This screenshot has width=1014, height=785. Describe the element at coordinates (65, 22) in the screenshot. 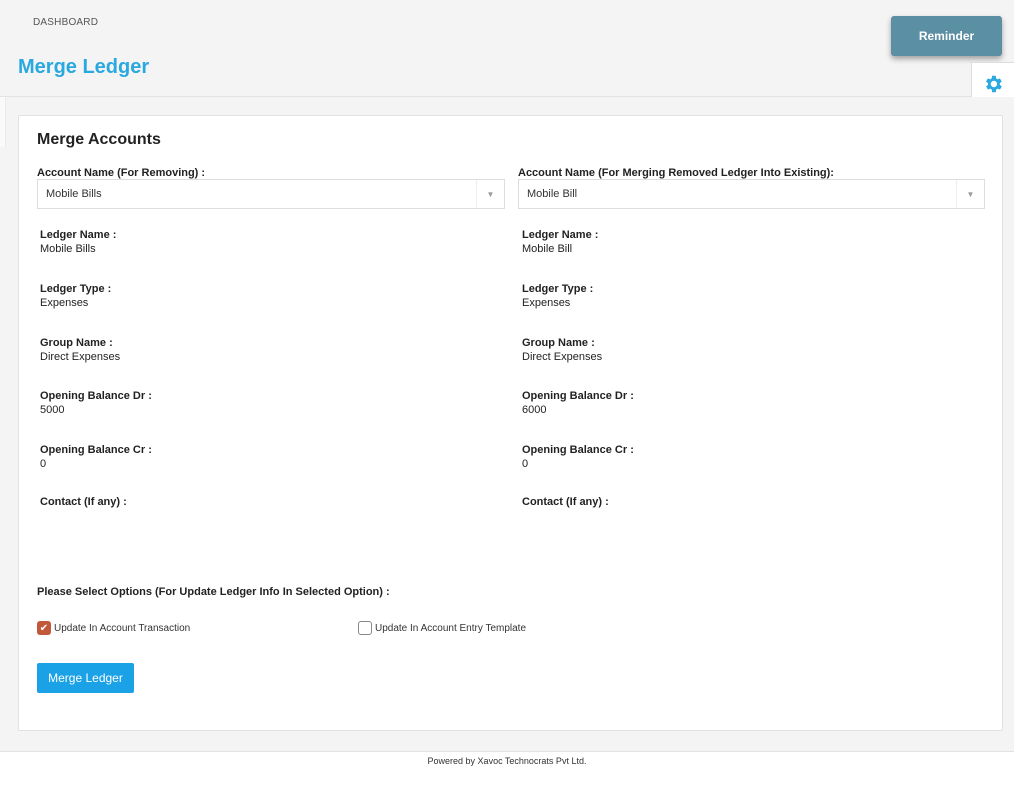

I see `breadcrumb: DASHBOARD` at that location.